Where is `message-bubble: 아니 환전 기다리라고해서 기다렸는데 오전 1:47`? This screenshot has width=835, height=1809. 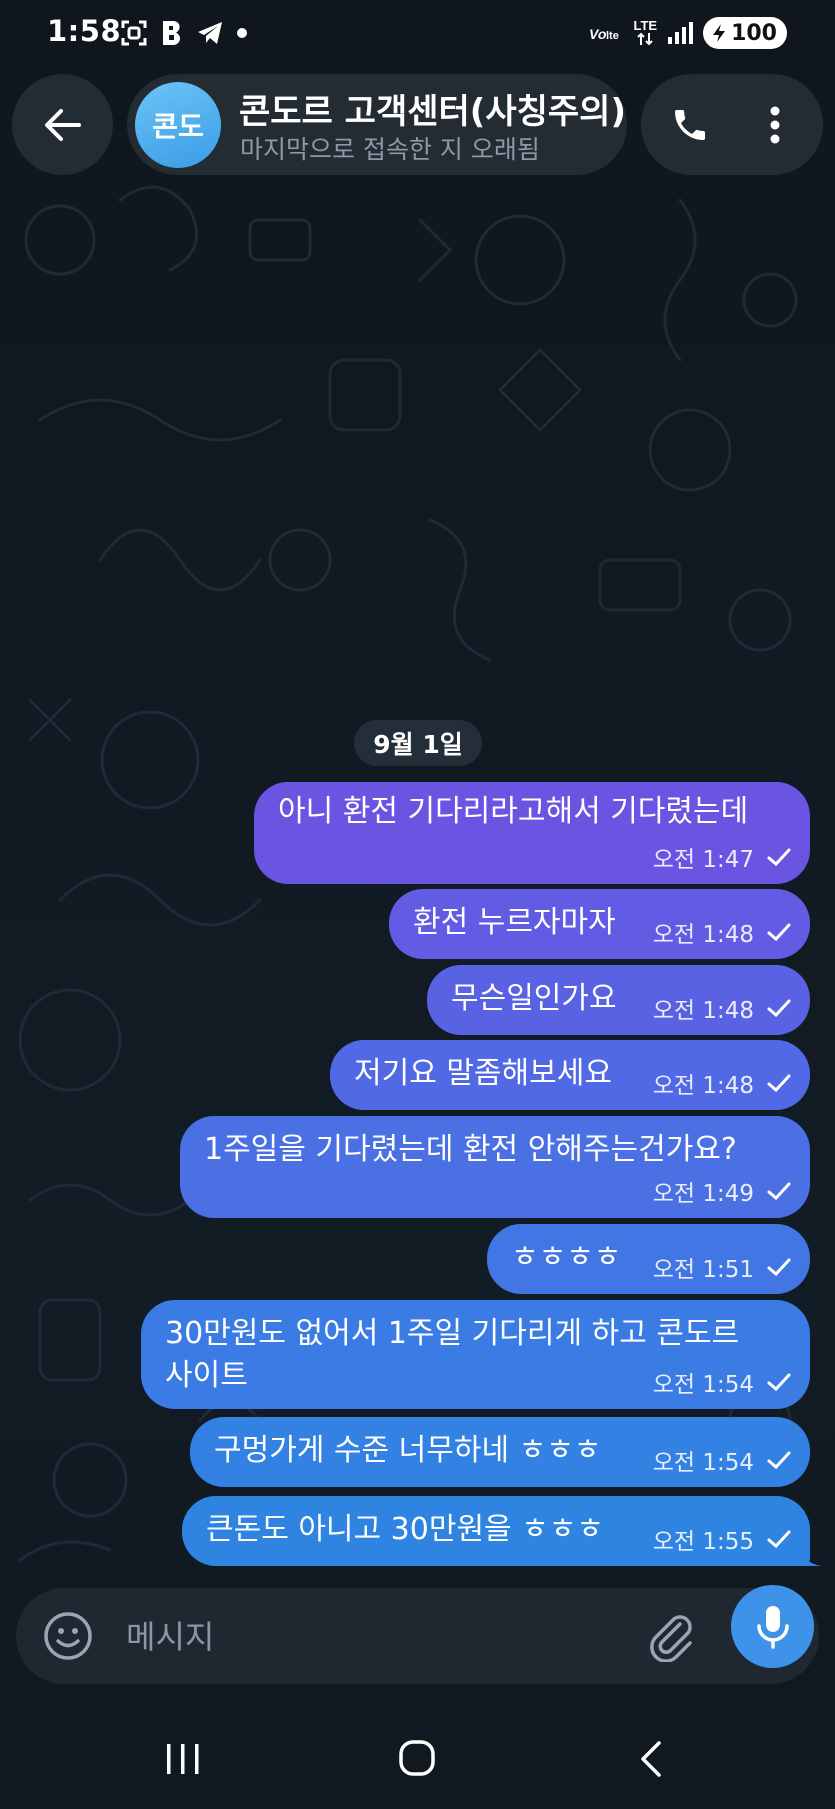 message-bubble: 아니 환전 기다리라고해서 기다렸는데 오전 1:47 is located at coordinates (532, 833).